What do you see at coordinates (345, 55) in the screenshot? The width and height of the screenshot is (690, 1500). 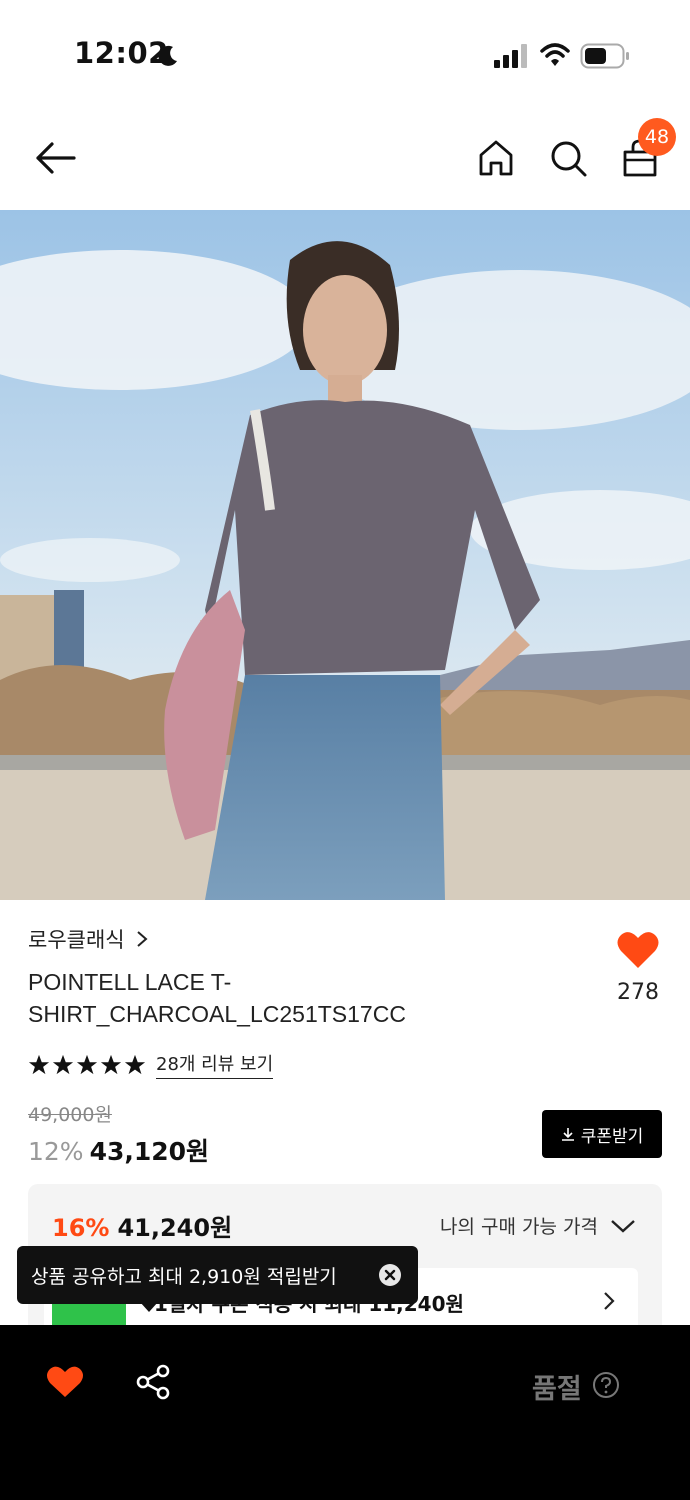 I see `status-bar: 12:02` at bounding box center [345, 55].